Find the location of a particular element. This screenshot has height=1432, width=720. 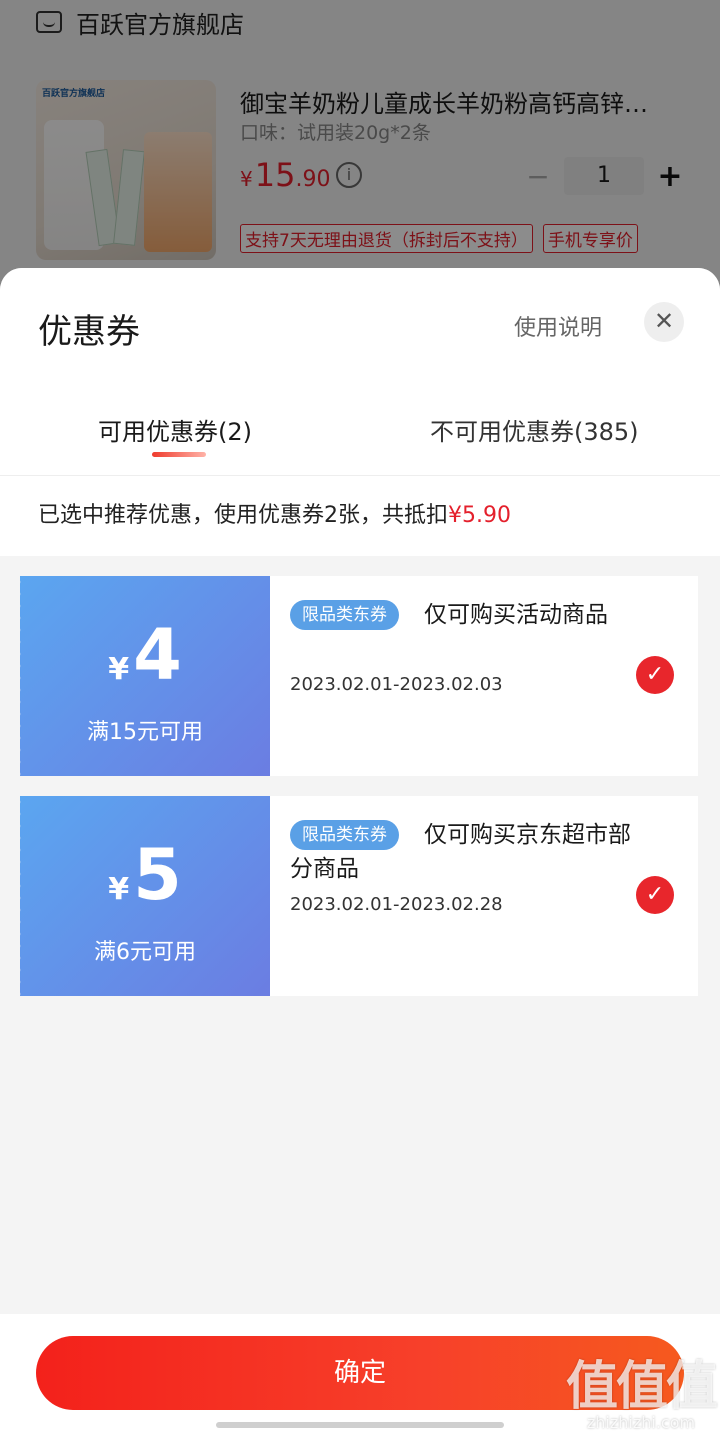

discount-summary: 已选中推荐优惠，使用优惠券2张，共抵扣¥5.90 is located at coordinates (360, 516).